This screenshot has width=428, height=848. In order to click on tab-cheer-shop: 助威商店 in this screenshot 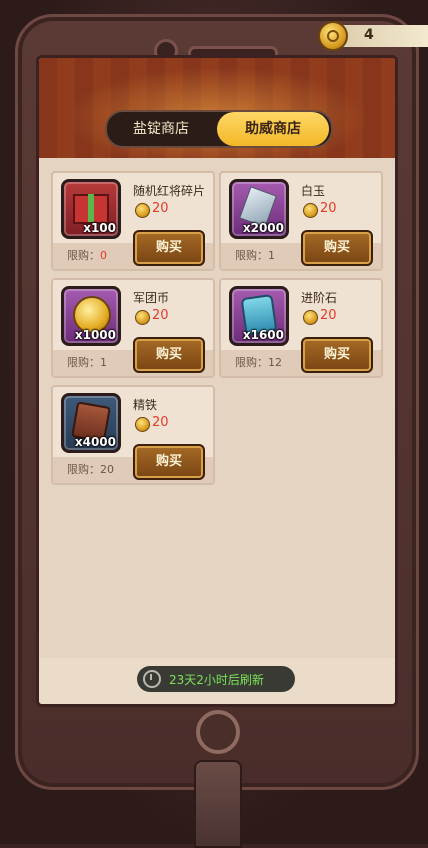, I will do `click(273, 129)`.